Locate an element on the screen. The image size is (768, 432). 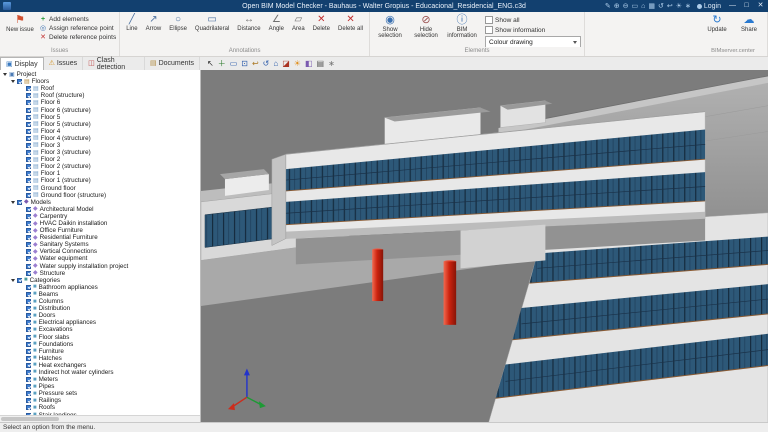
tree-item-residential-furniture: ◆ Residential Furniture is located at coordinates (101, 237).